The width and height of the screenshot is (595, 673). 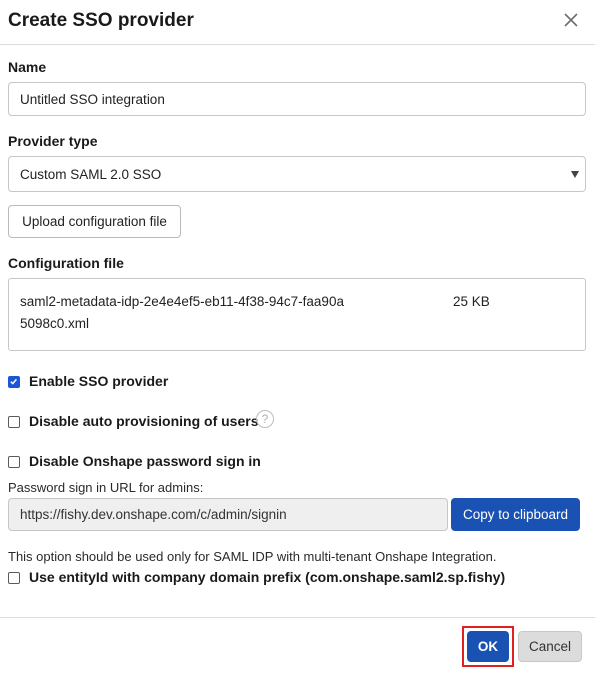 What do you see at coordinates (571, 20) in the screenshot?
I see `close-icon` at bounding box center [571, 20].